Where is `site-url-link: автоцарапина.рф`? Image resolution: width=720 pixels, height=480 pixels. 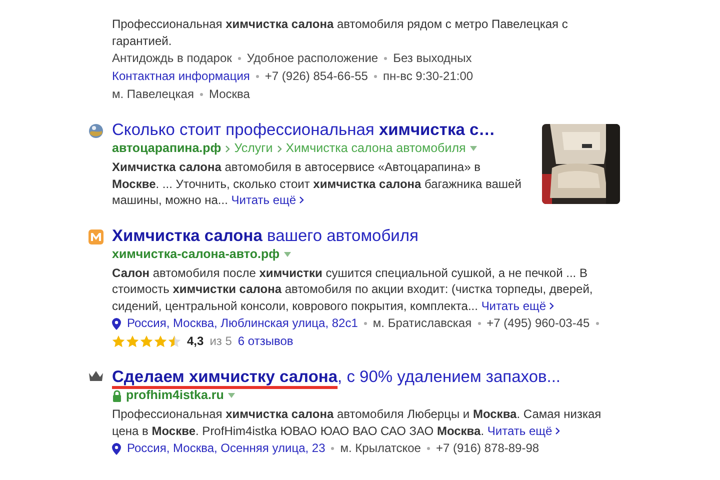 site-url-link: автоцарапина.рф is located at coordinates (167, 148).